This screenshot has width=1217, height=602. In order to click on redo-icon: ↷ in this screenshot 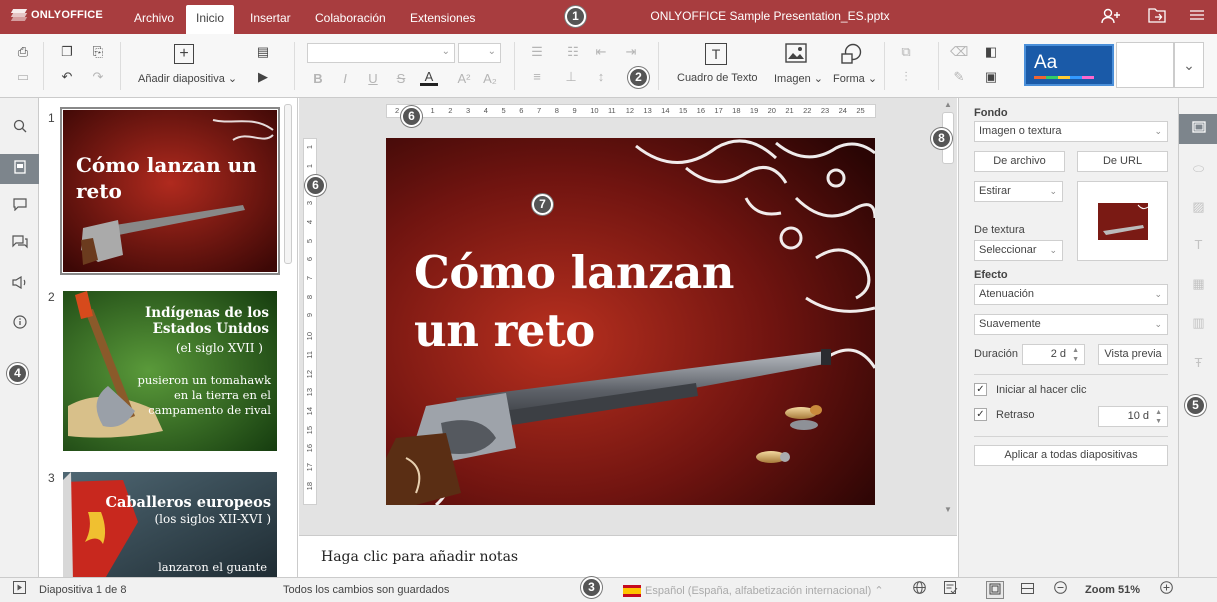, I will do `click(98, 77)`.